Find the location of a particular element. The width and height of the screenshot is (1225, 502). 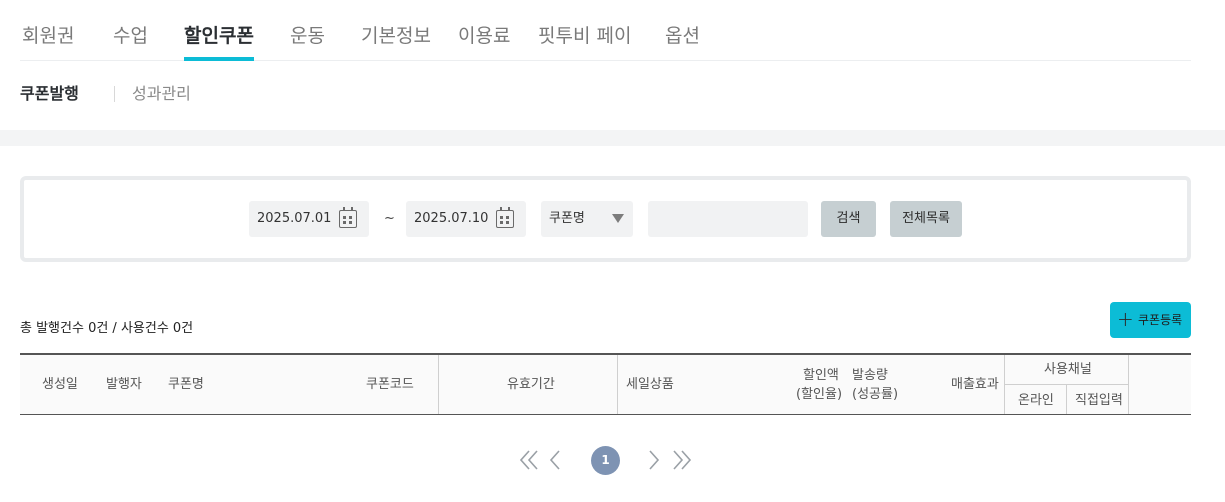

end-date-value: 2025.07.10 is located at coordinates (451, 218).